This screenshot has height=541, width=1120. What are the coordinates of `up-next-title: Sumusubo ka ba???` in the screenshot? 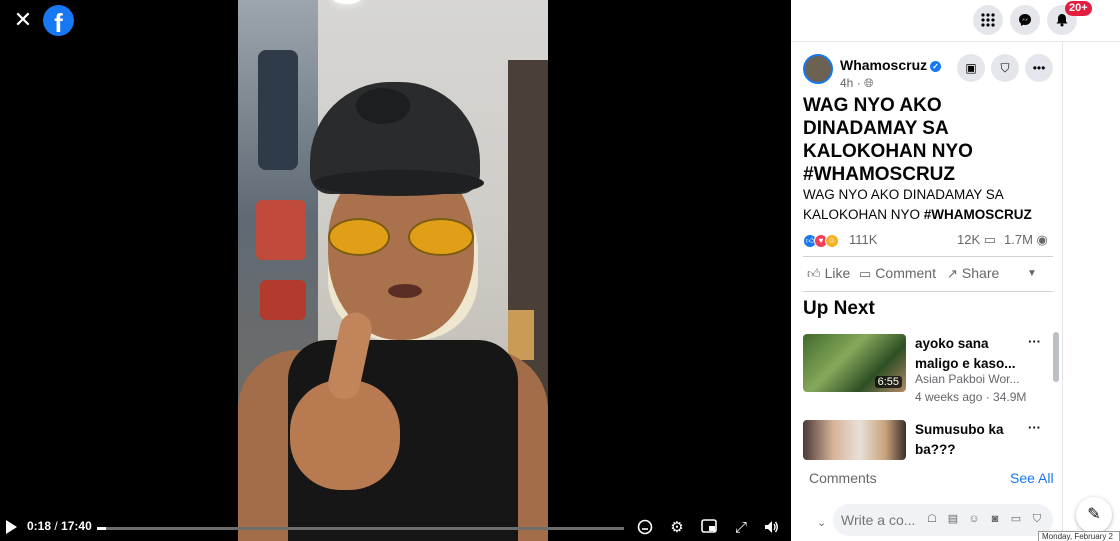 It's located at (970, 440).